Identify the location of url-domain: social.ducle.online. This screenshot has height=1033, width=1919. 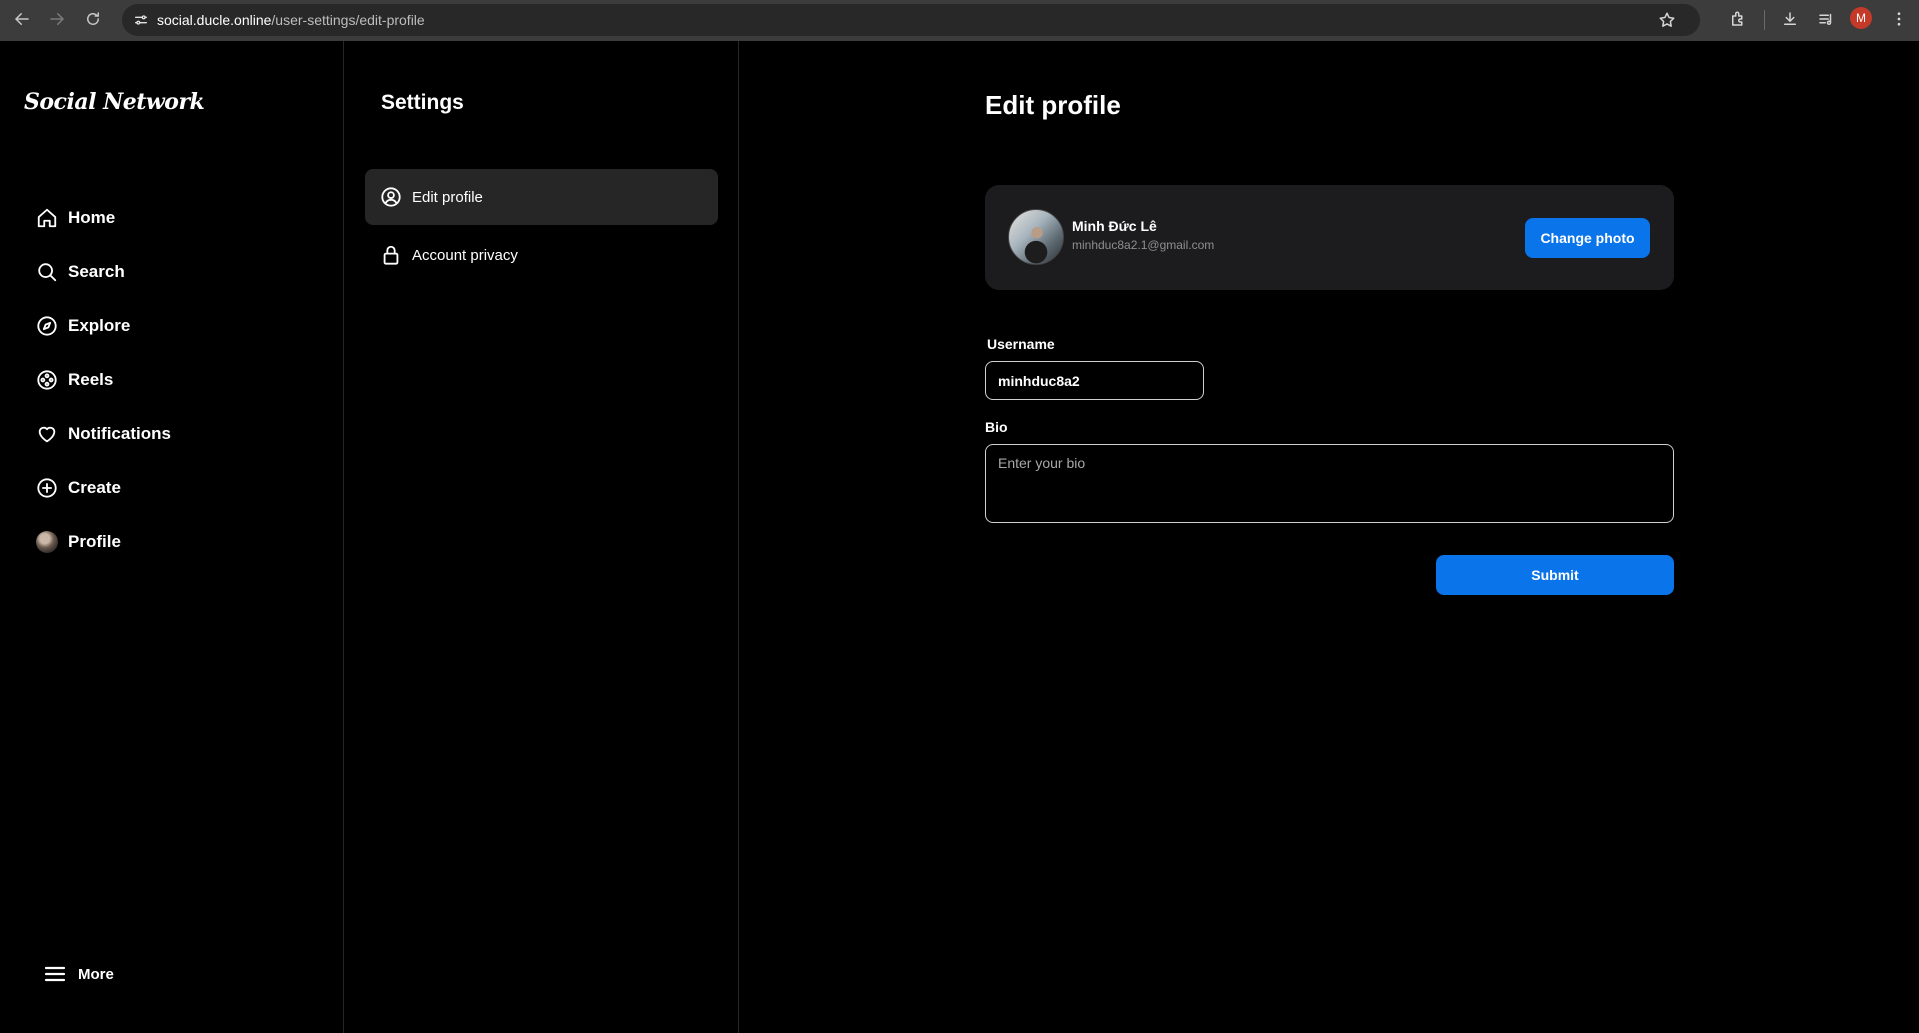
(214, 20).